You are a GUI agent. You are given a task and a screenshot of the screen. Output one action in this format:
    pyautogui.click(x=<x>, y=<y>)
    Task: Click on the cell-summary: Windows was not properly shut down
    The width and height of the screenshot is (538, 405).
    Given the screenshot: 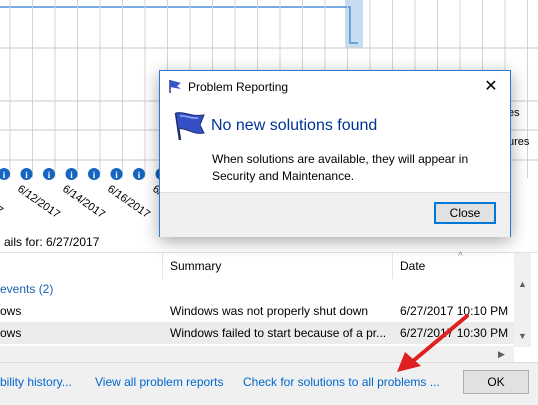 What is the action you would take?
    pyautogui.click(x=269, y=311)
    